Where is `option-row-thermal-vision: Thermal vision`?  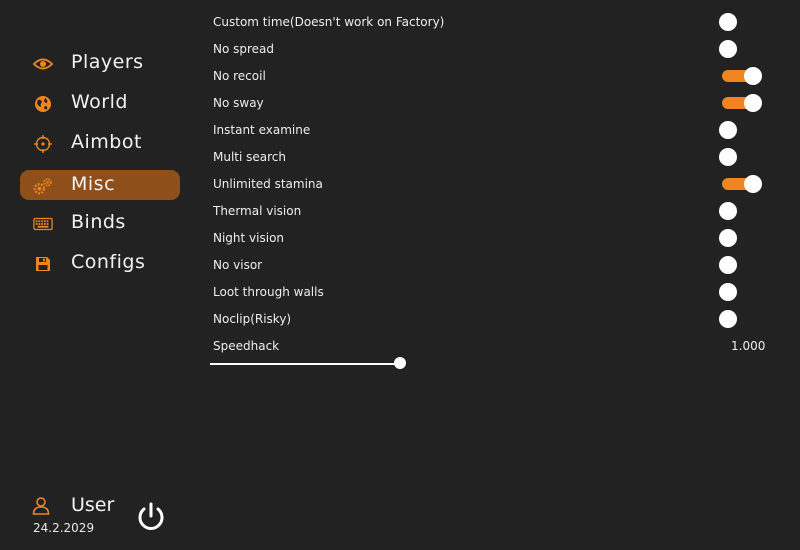
option-row-thermal-vision: Thermal vision is located at coordinates (487, 211).